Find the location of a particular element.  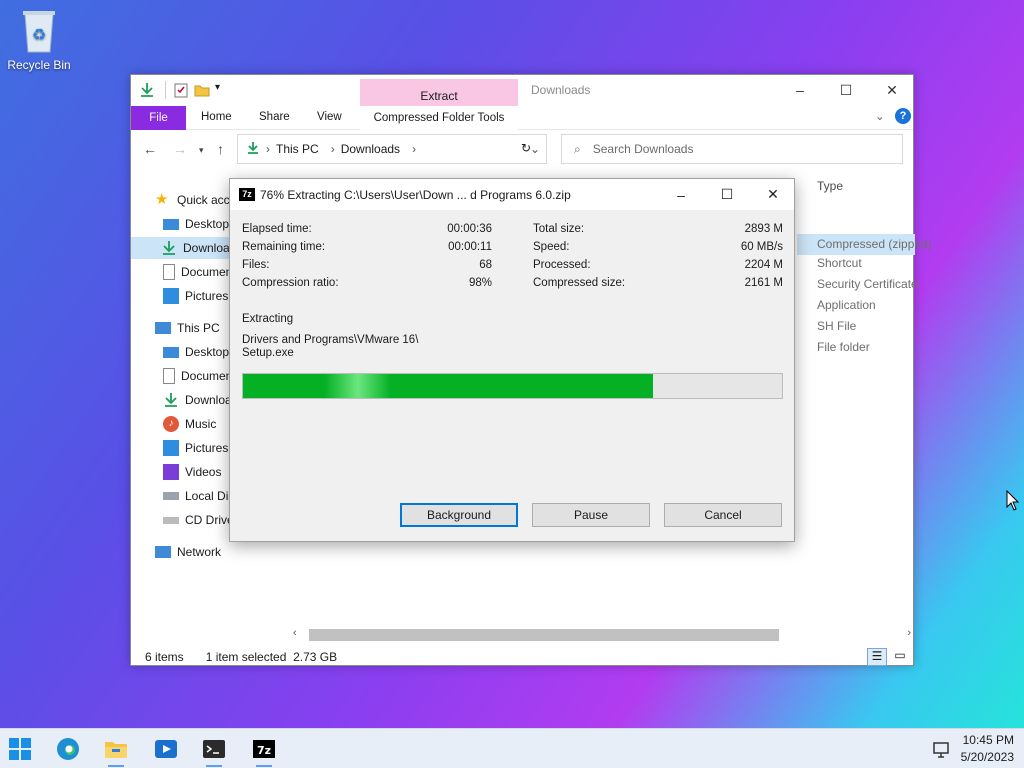

7zip-app-icon: 7z is located at coordinates (247, 194).